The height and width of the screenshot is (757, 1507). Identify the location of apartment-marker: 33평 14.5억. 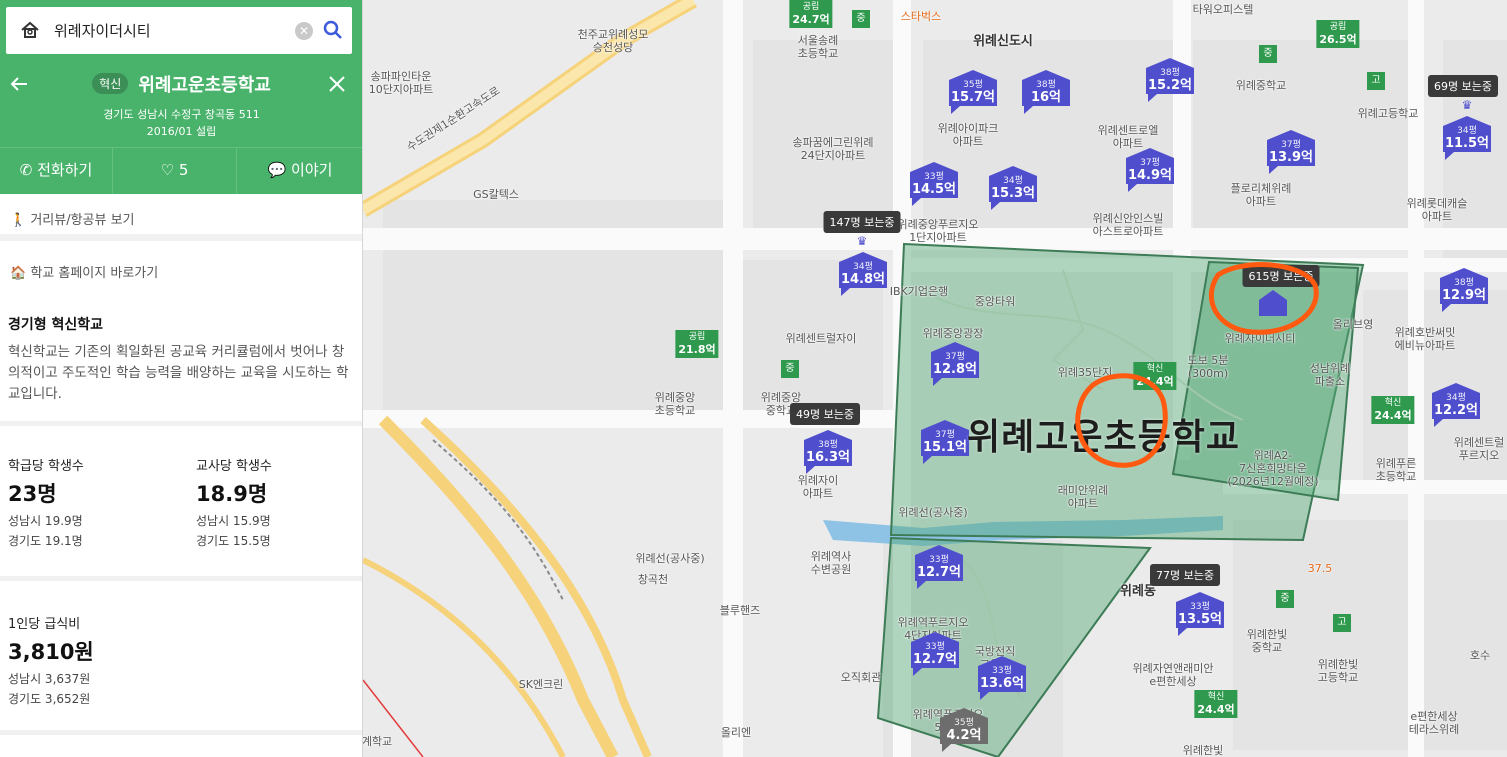
(934, 184).